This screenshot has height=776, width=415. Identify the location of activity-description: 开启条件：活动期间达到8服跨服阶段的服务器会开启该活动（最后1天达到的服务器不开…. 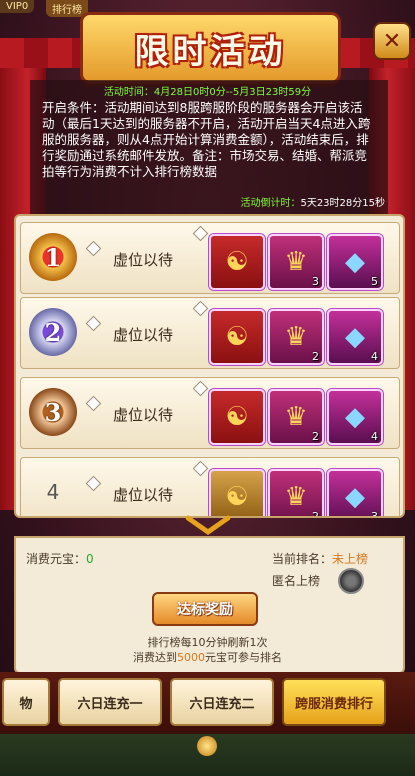
(206, 139).